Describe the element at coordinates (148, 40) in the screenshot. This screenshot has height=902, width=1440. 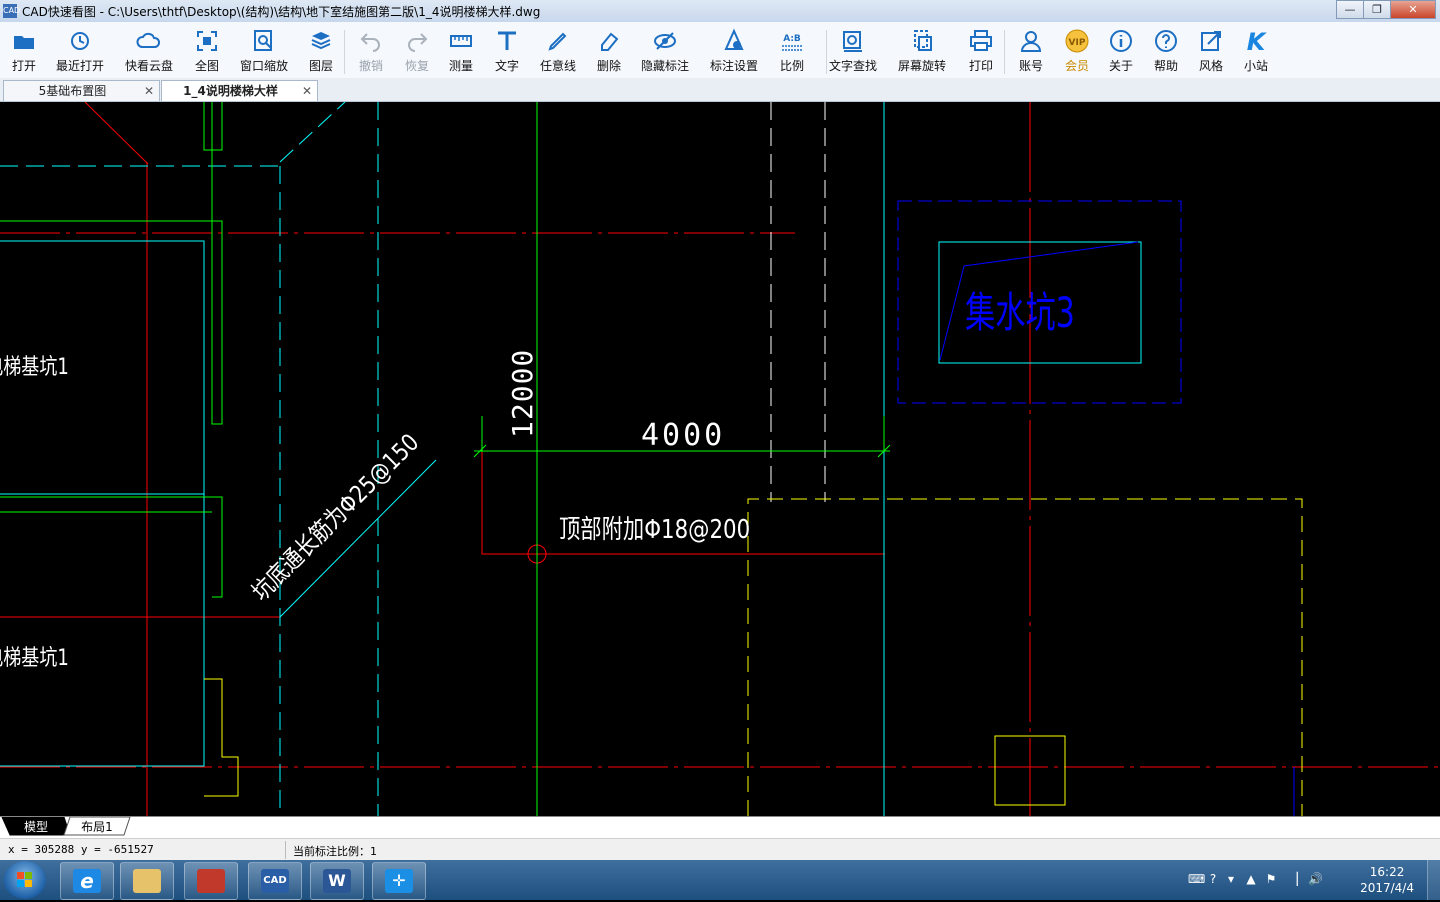
I see `cloud-icon` at that location.